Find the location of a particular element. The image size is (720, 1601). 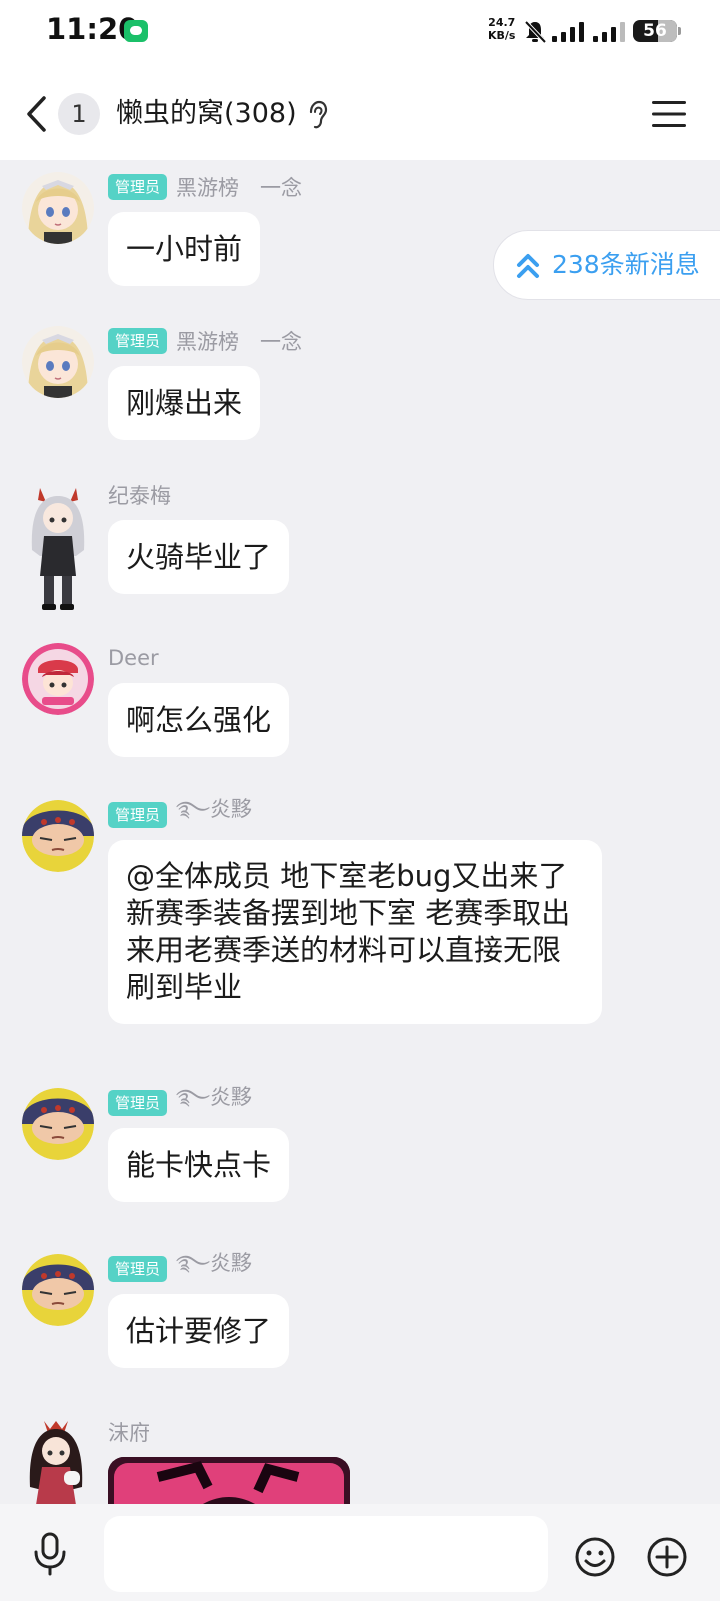

network-speed-unit: KB/s is located at coordinates (502, 35).